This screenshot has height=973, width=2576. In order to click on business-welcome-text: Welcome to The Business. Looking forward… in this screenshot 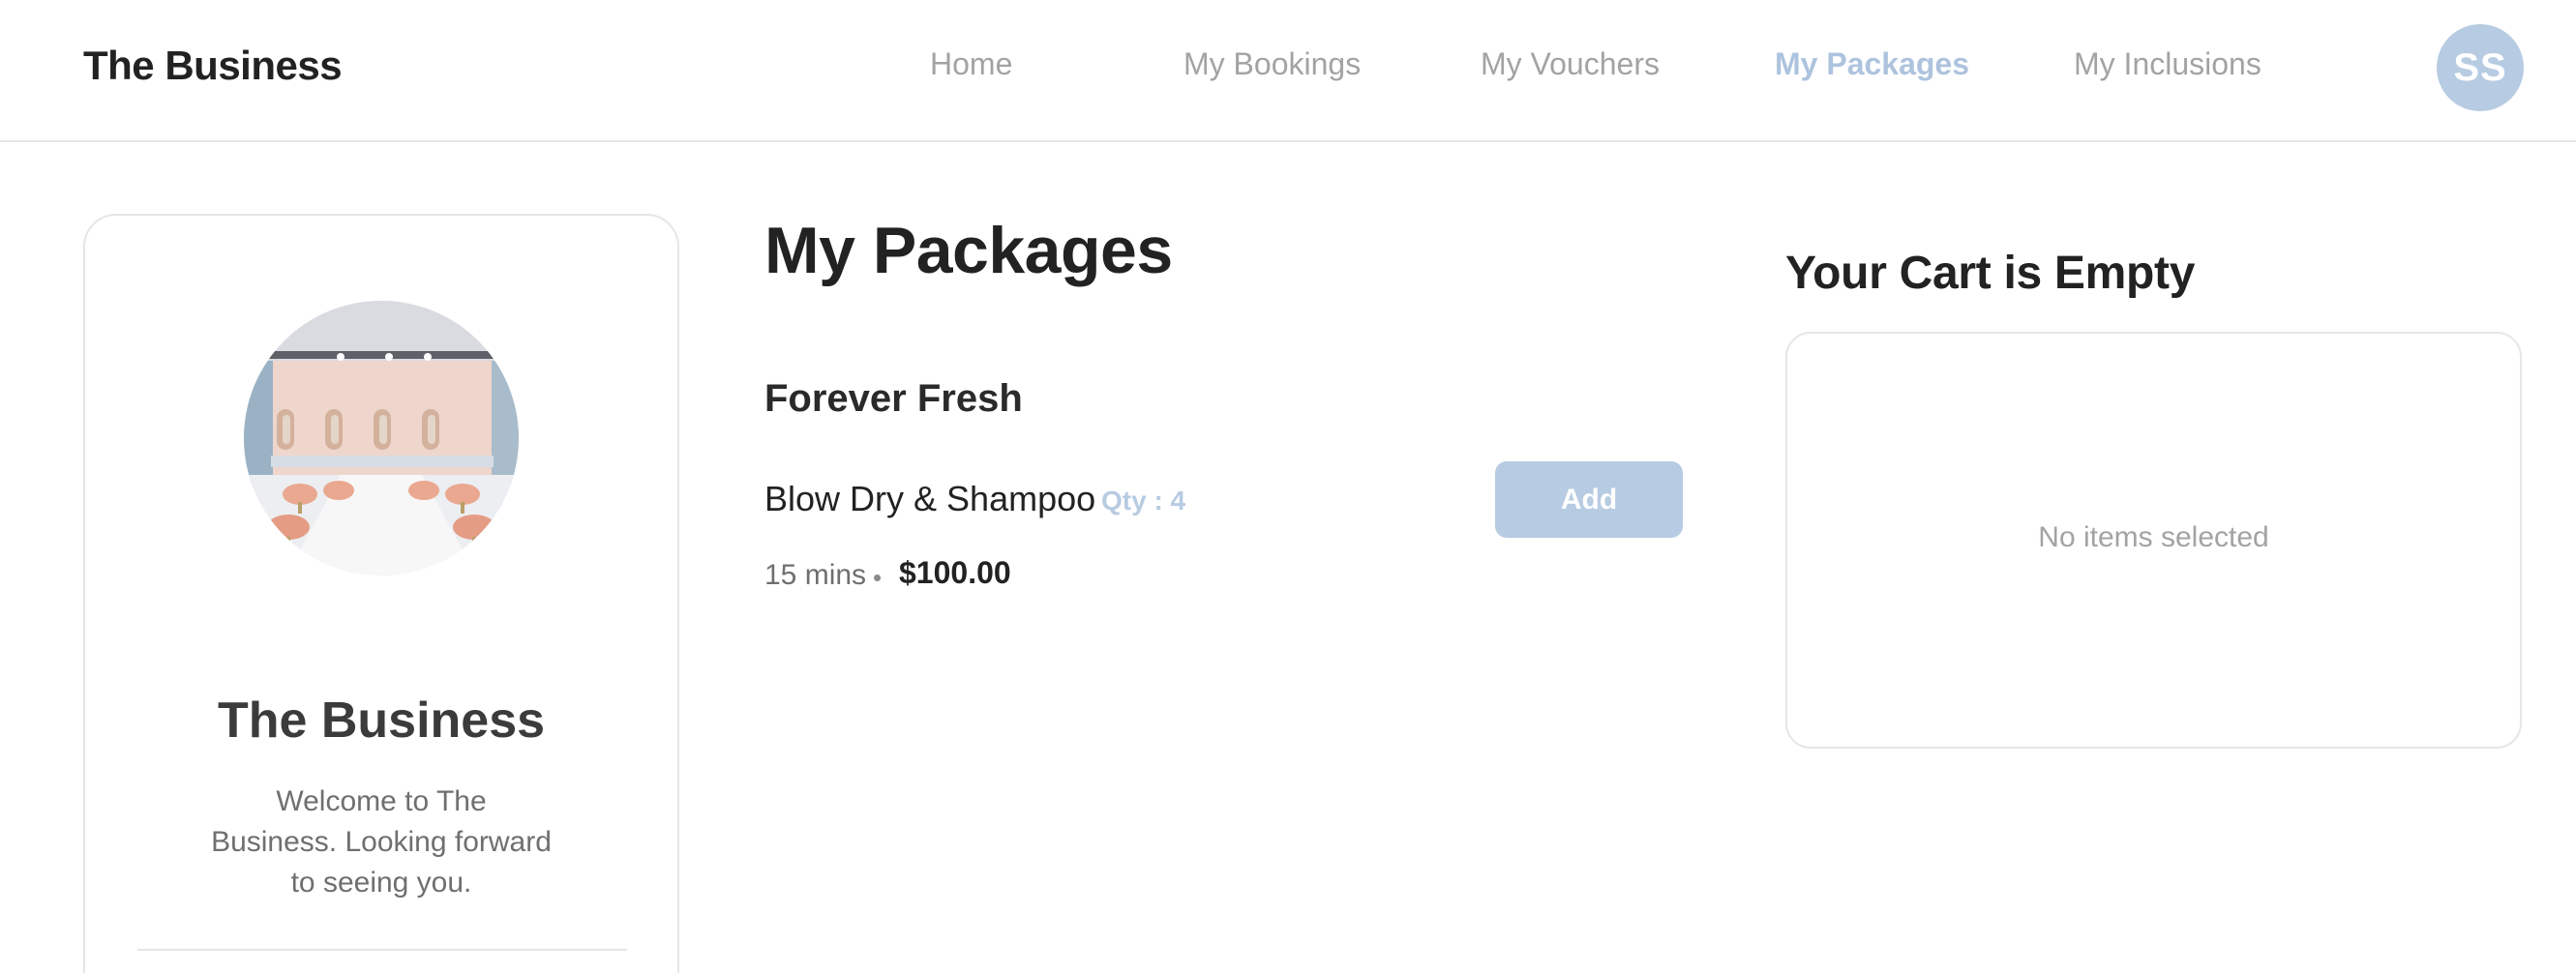, I will do `click(381, 842)`.